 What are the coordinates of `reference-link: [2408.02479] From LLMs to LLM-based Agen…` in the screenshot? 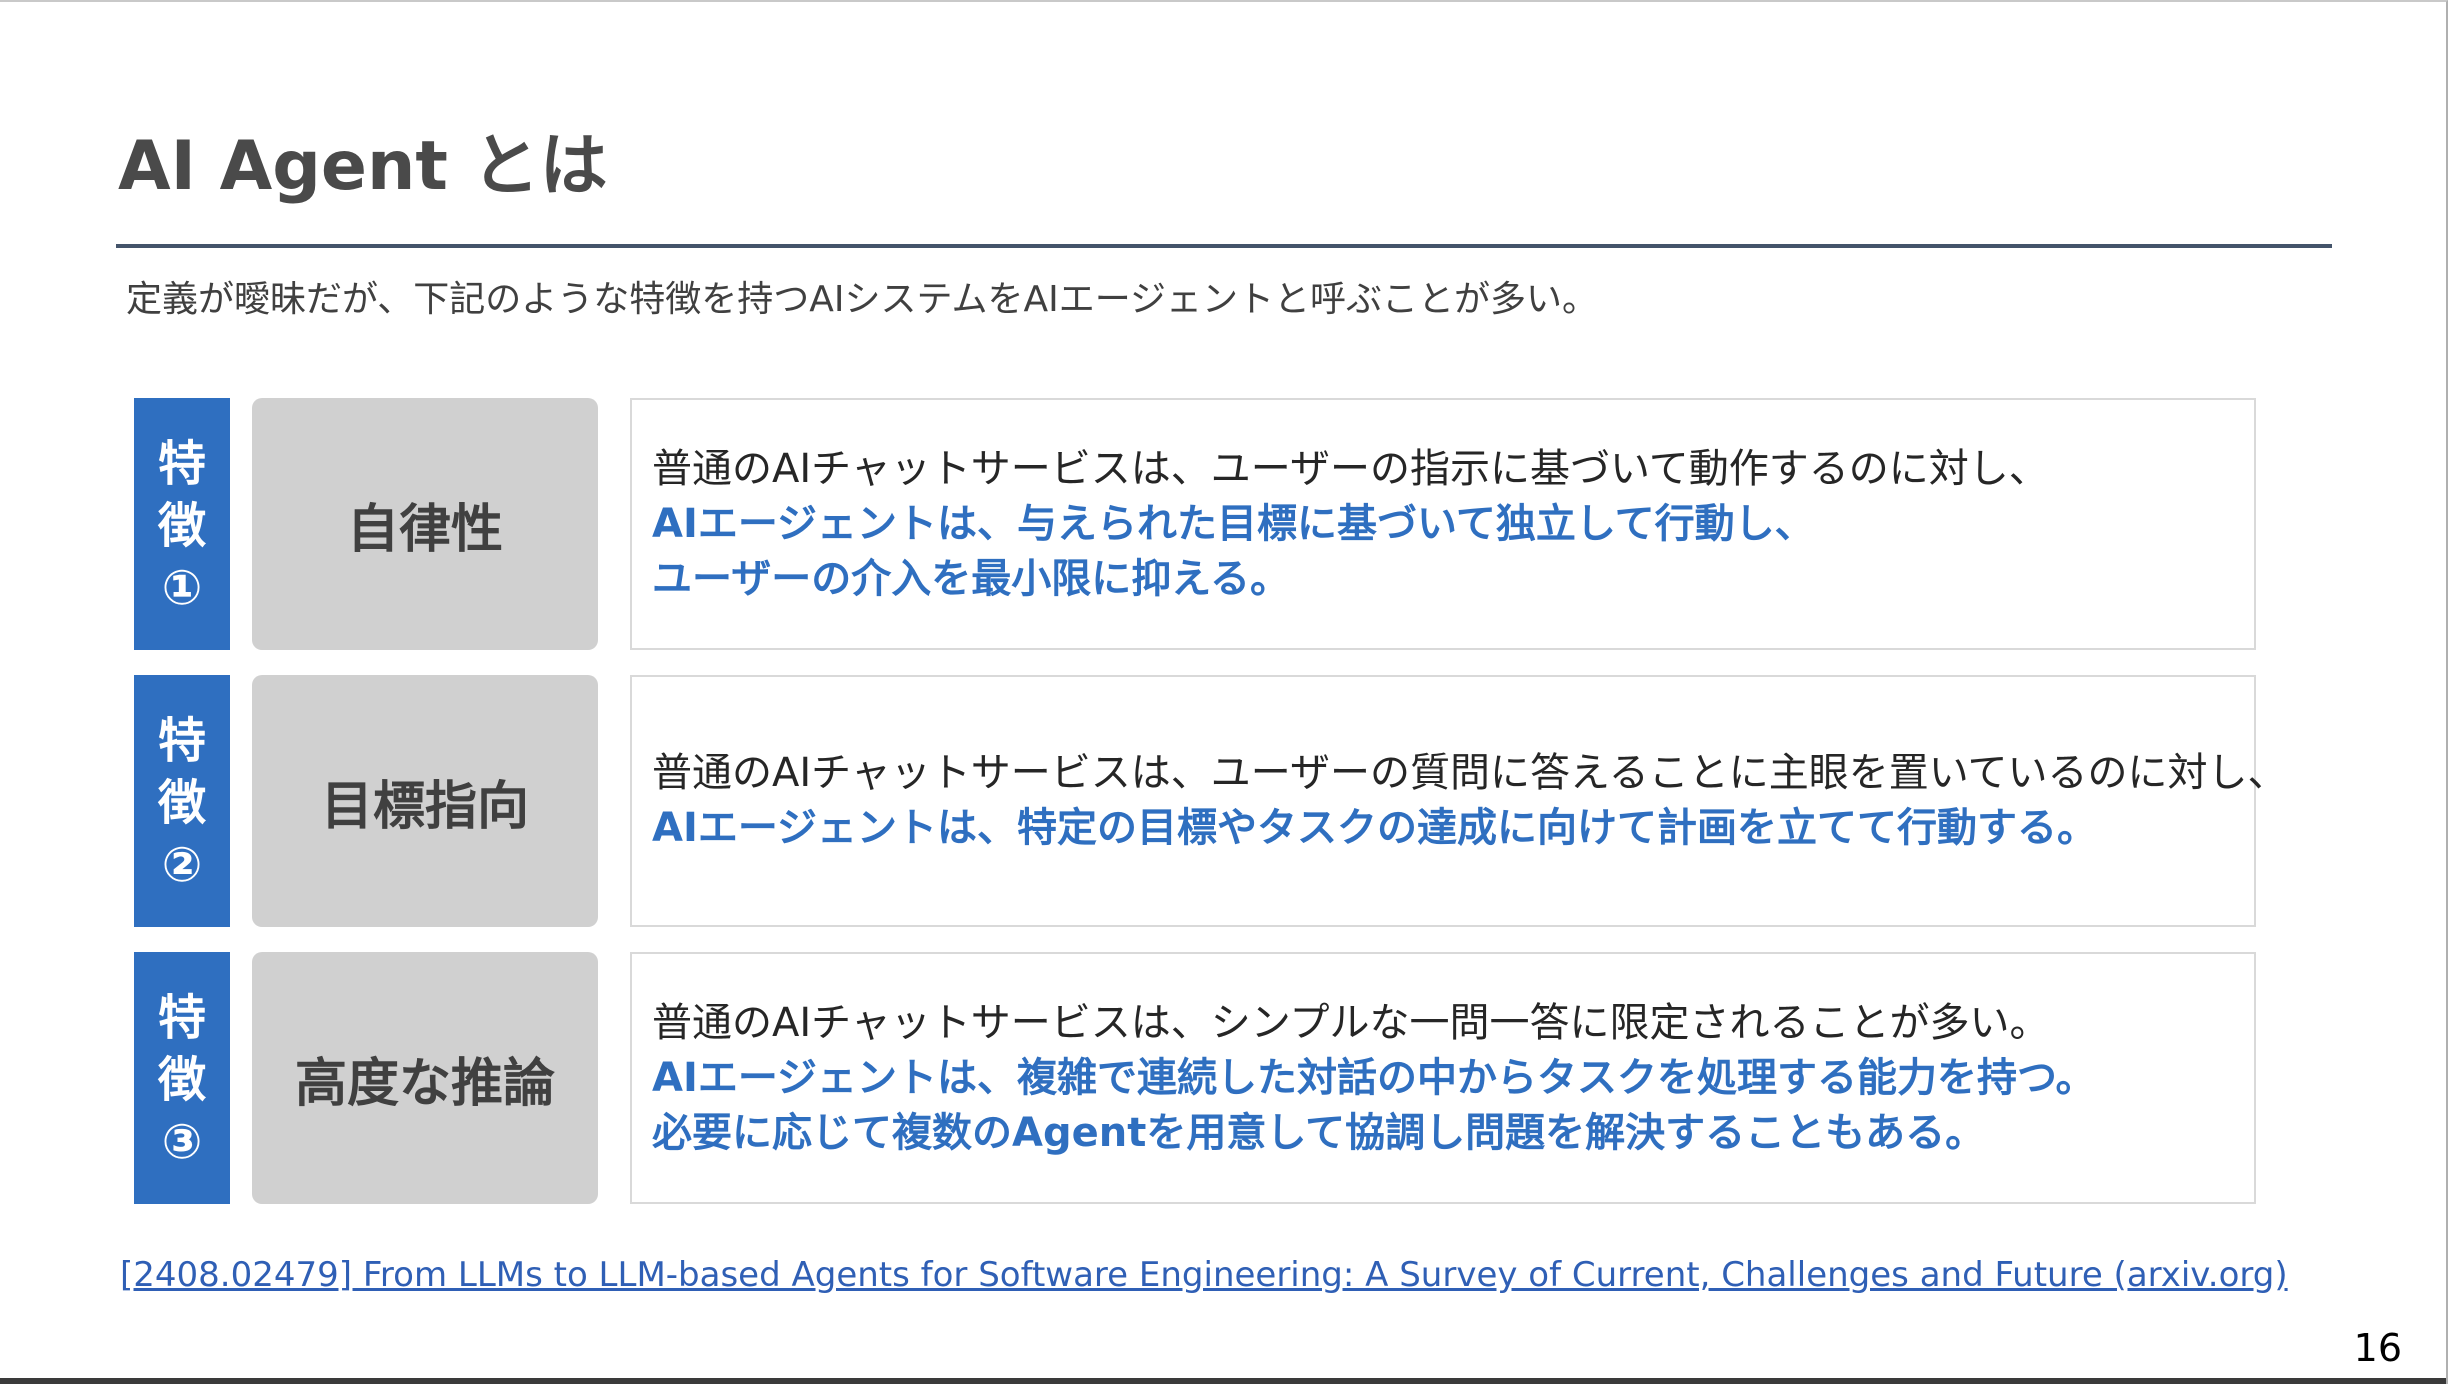 It's located at (1204, 1275).